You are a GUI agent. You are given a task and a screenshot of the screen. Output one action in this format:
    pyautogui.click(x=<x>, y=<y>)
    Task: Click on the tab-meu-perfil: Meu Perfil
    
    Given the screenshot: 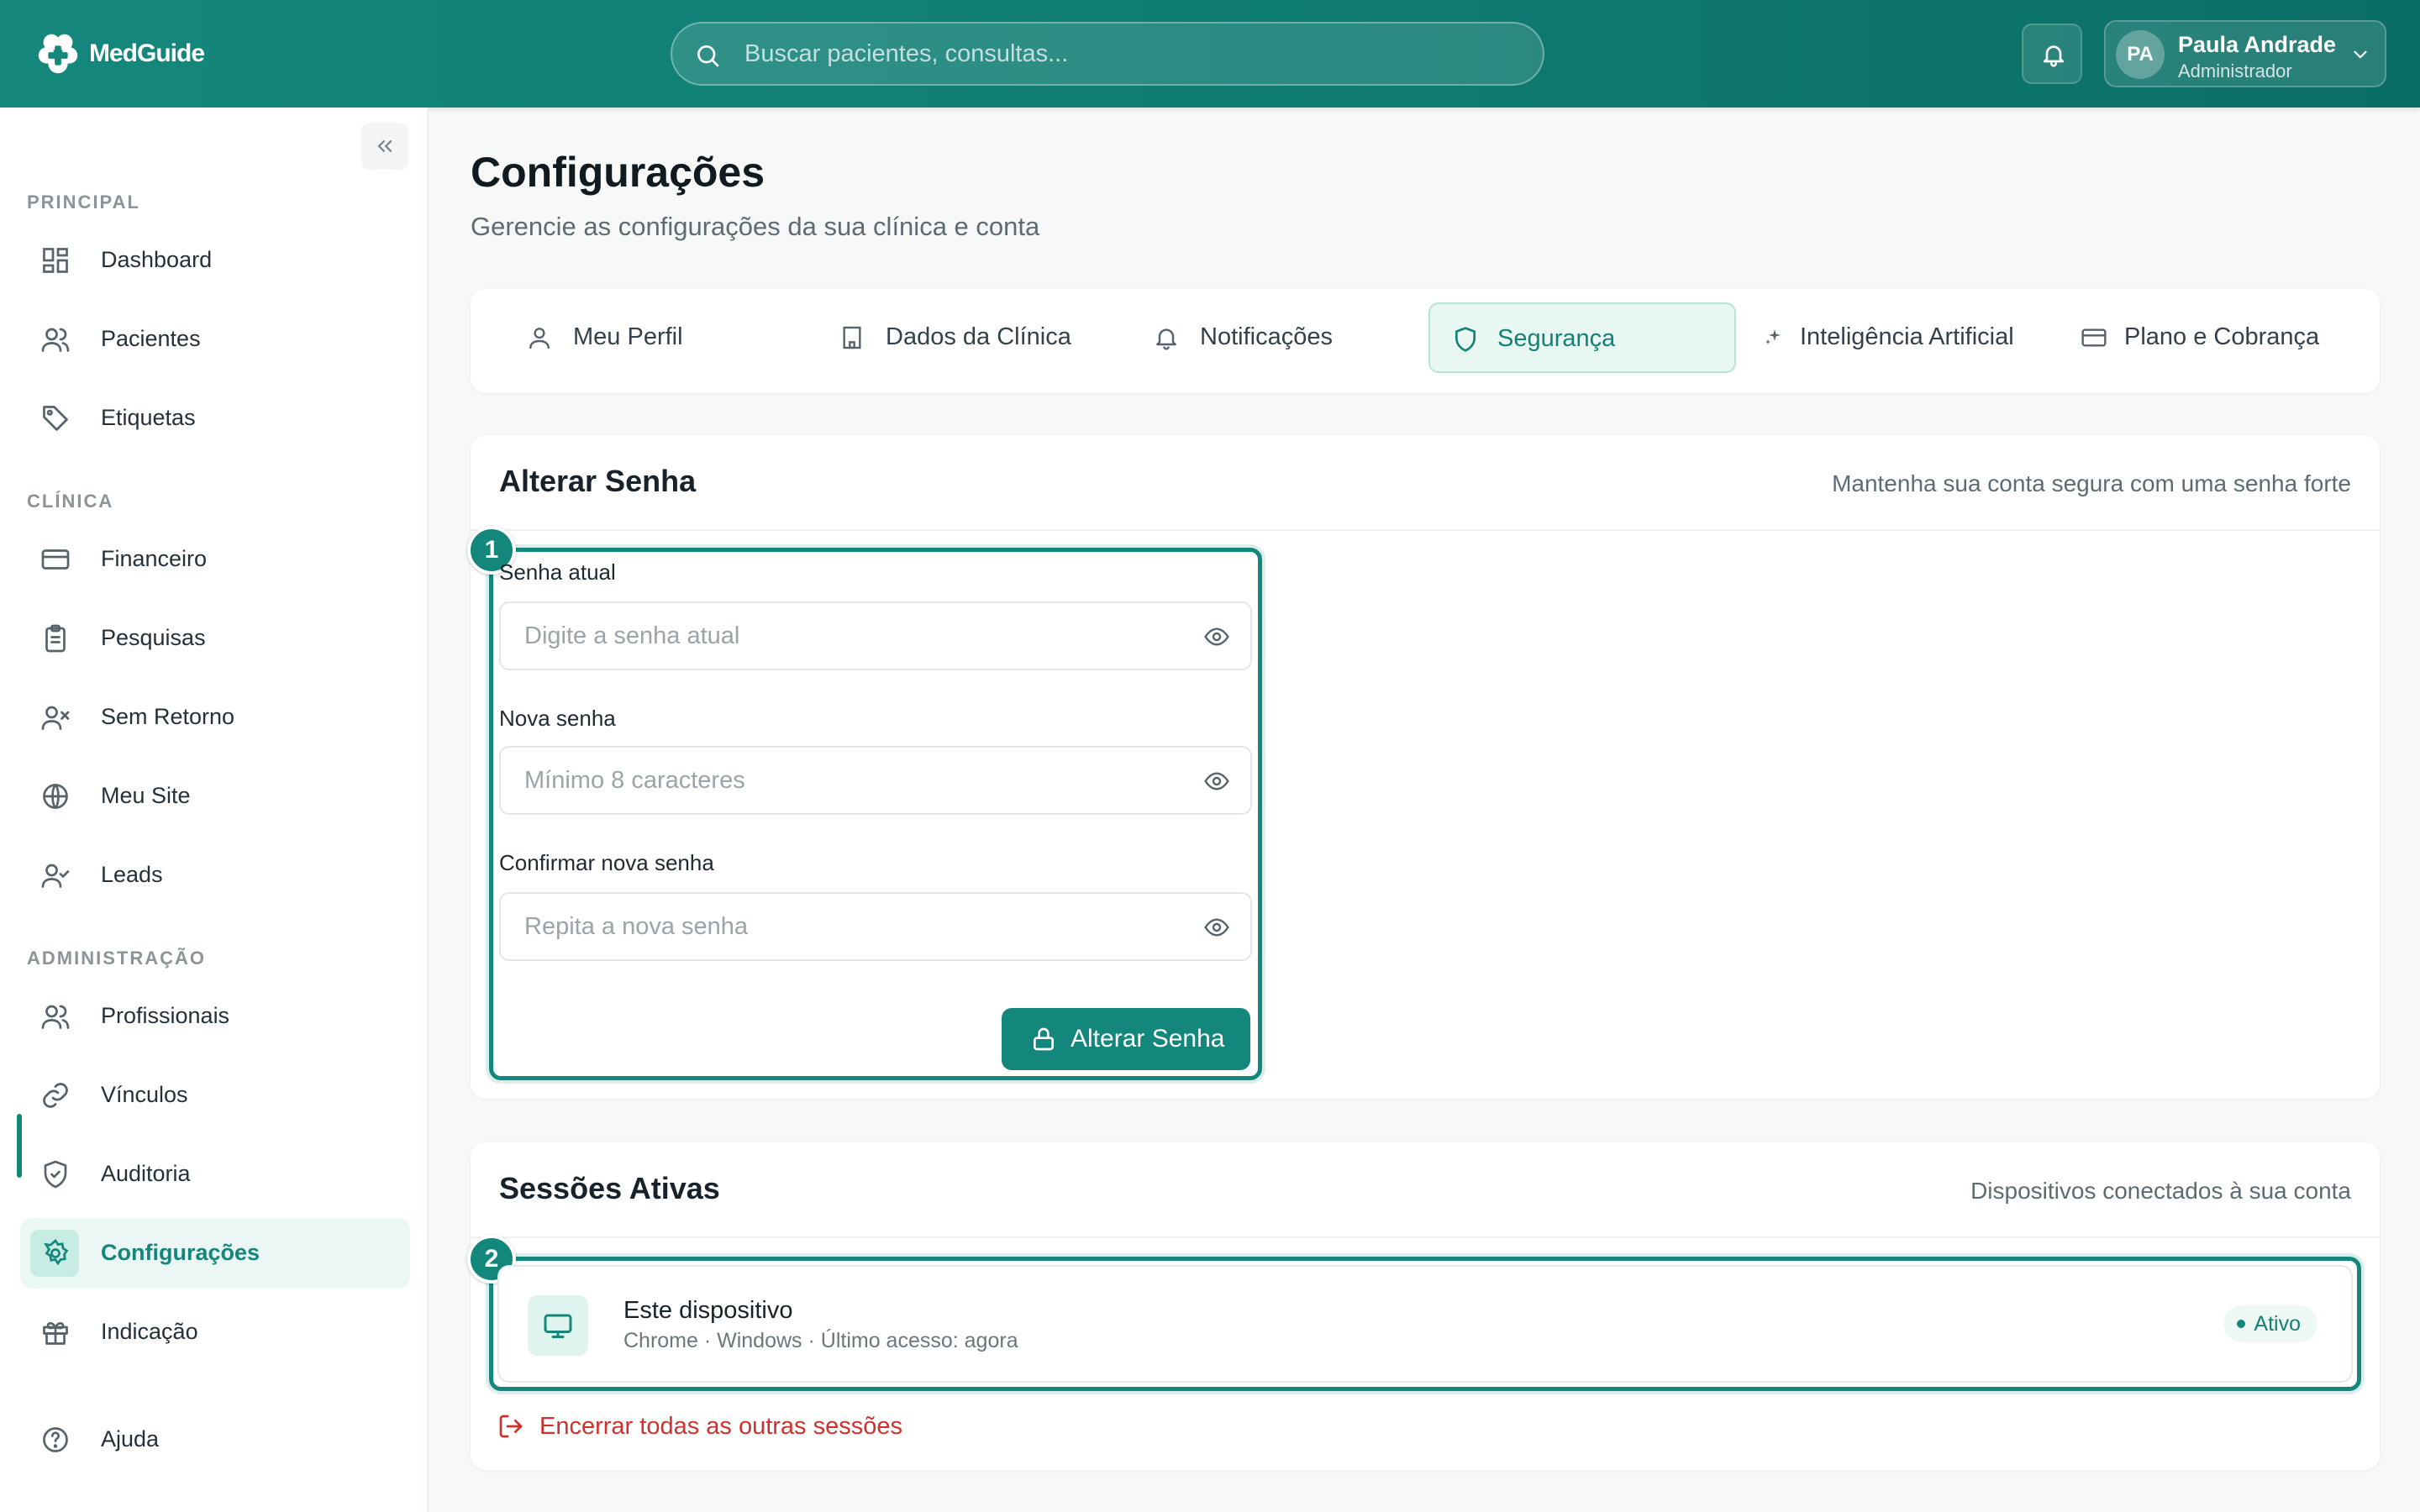 What is the action you would take?
    pyautogui.click(x=635, y=337)
    